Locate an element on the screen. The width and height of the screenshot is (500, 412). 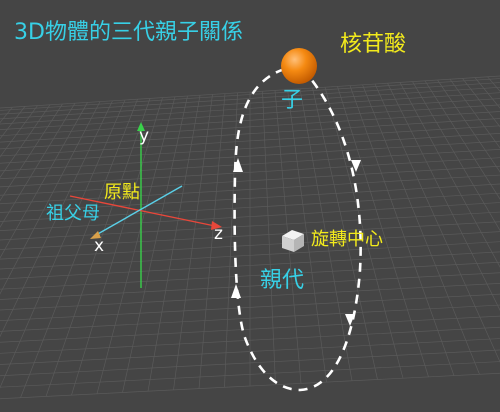
axis-y-label: y is located at coordinates (144, 136).